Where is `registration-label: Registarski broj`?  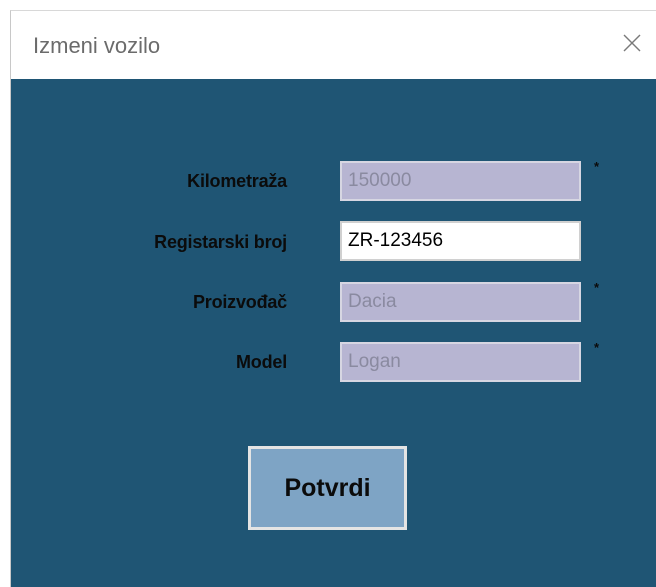
registration-label: Registarski broj is located at coordinates (220, 242).